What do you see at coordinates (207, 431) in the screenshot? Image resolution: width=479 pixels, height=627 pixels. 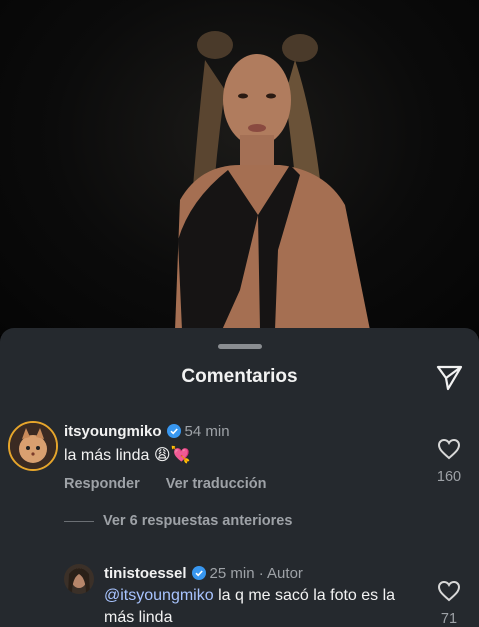 I see `comment-time: 54 min` at bounding box center [207, 431].